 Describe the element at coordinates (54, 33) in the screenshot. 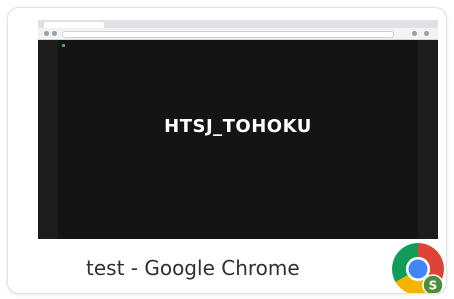

I see `forward-icon` at that location.